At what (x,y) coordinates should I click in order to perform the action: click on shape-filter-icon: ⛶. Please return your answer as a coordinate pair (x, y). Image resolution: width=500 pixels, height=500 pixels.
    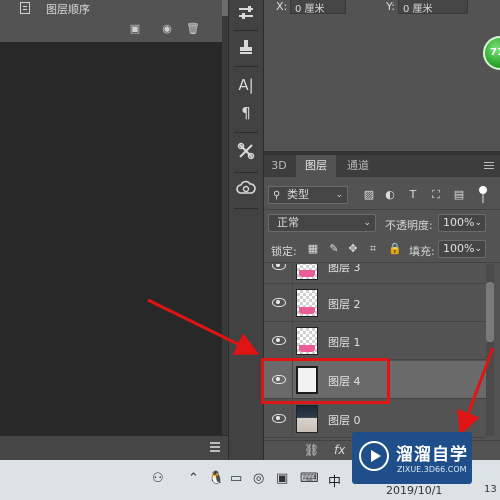
    Looking at the image, I should click on (436, 195).